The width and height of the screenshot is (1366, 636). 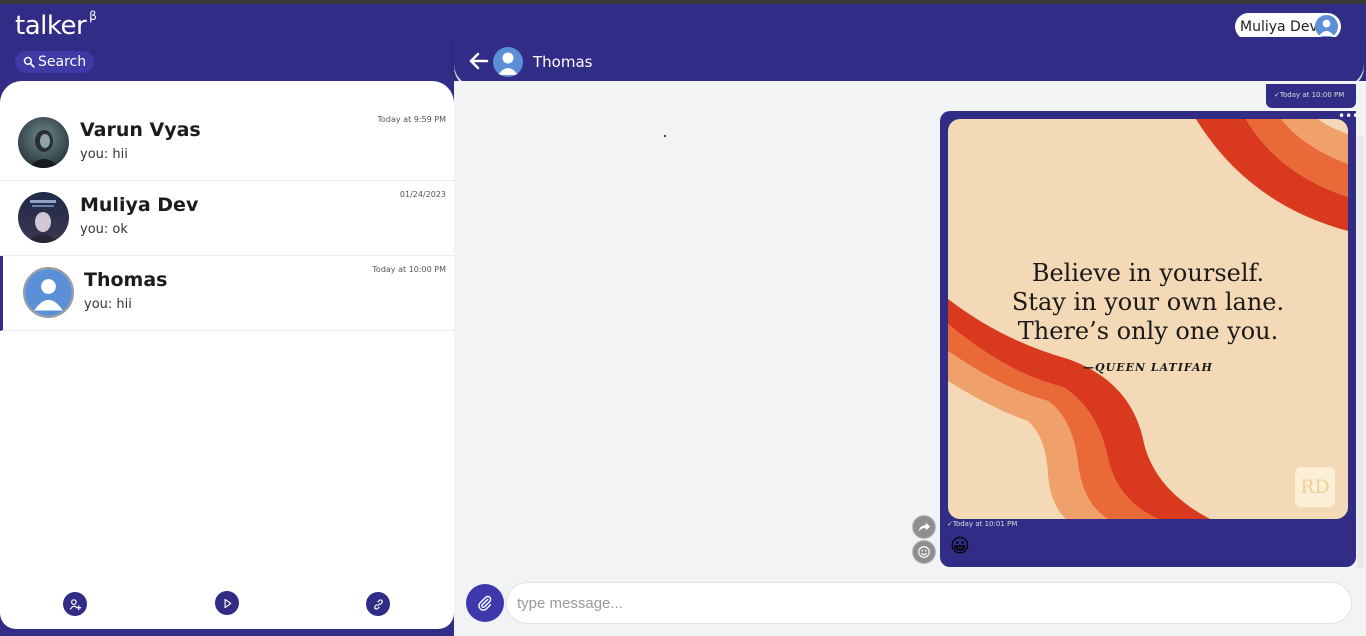 I want to click on chat-item-muliya-dev: Muliya Dev you: ok 01/24/2023, so click(x=227, y=218).